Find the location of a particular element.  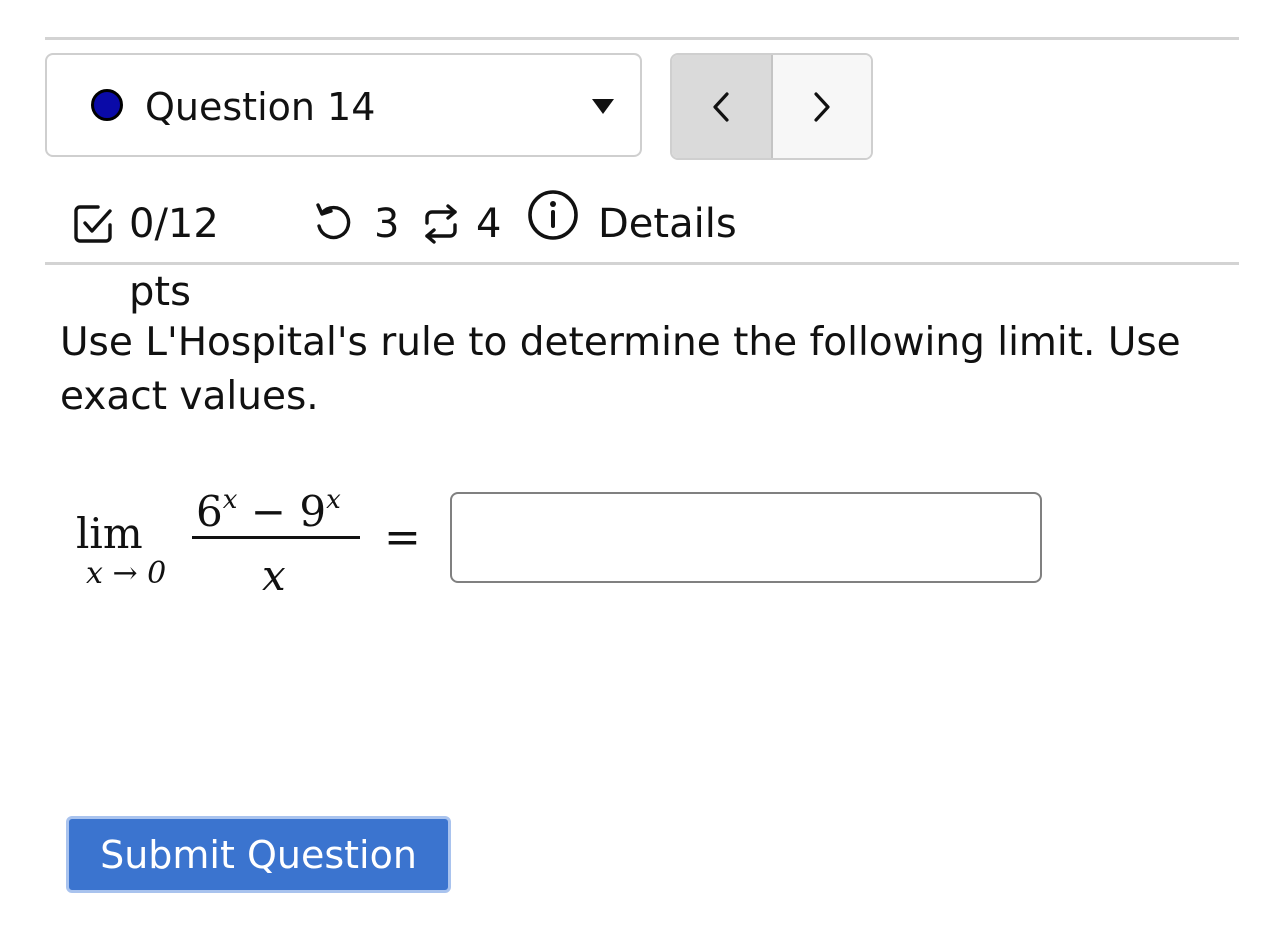

details-link: Details is located at coordinates (631, 224).